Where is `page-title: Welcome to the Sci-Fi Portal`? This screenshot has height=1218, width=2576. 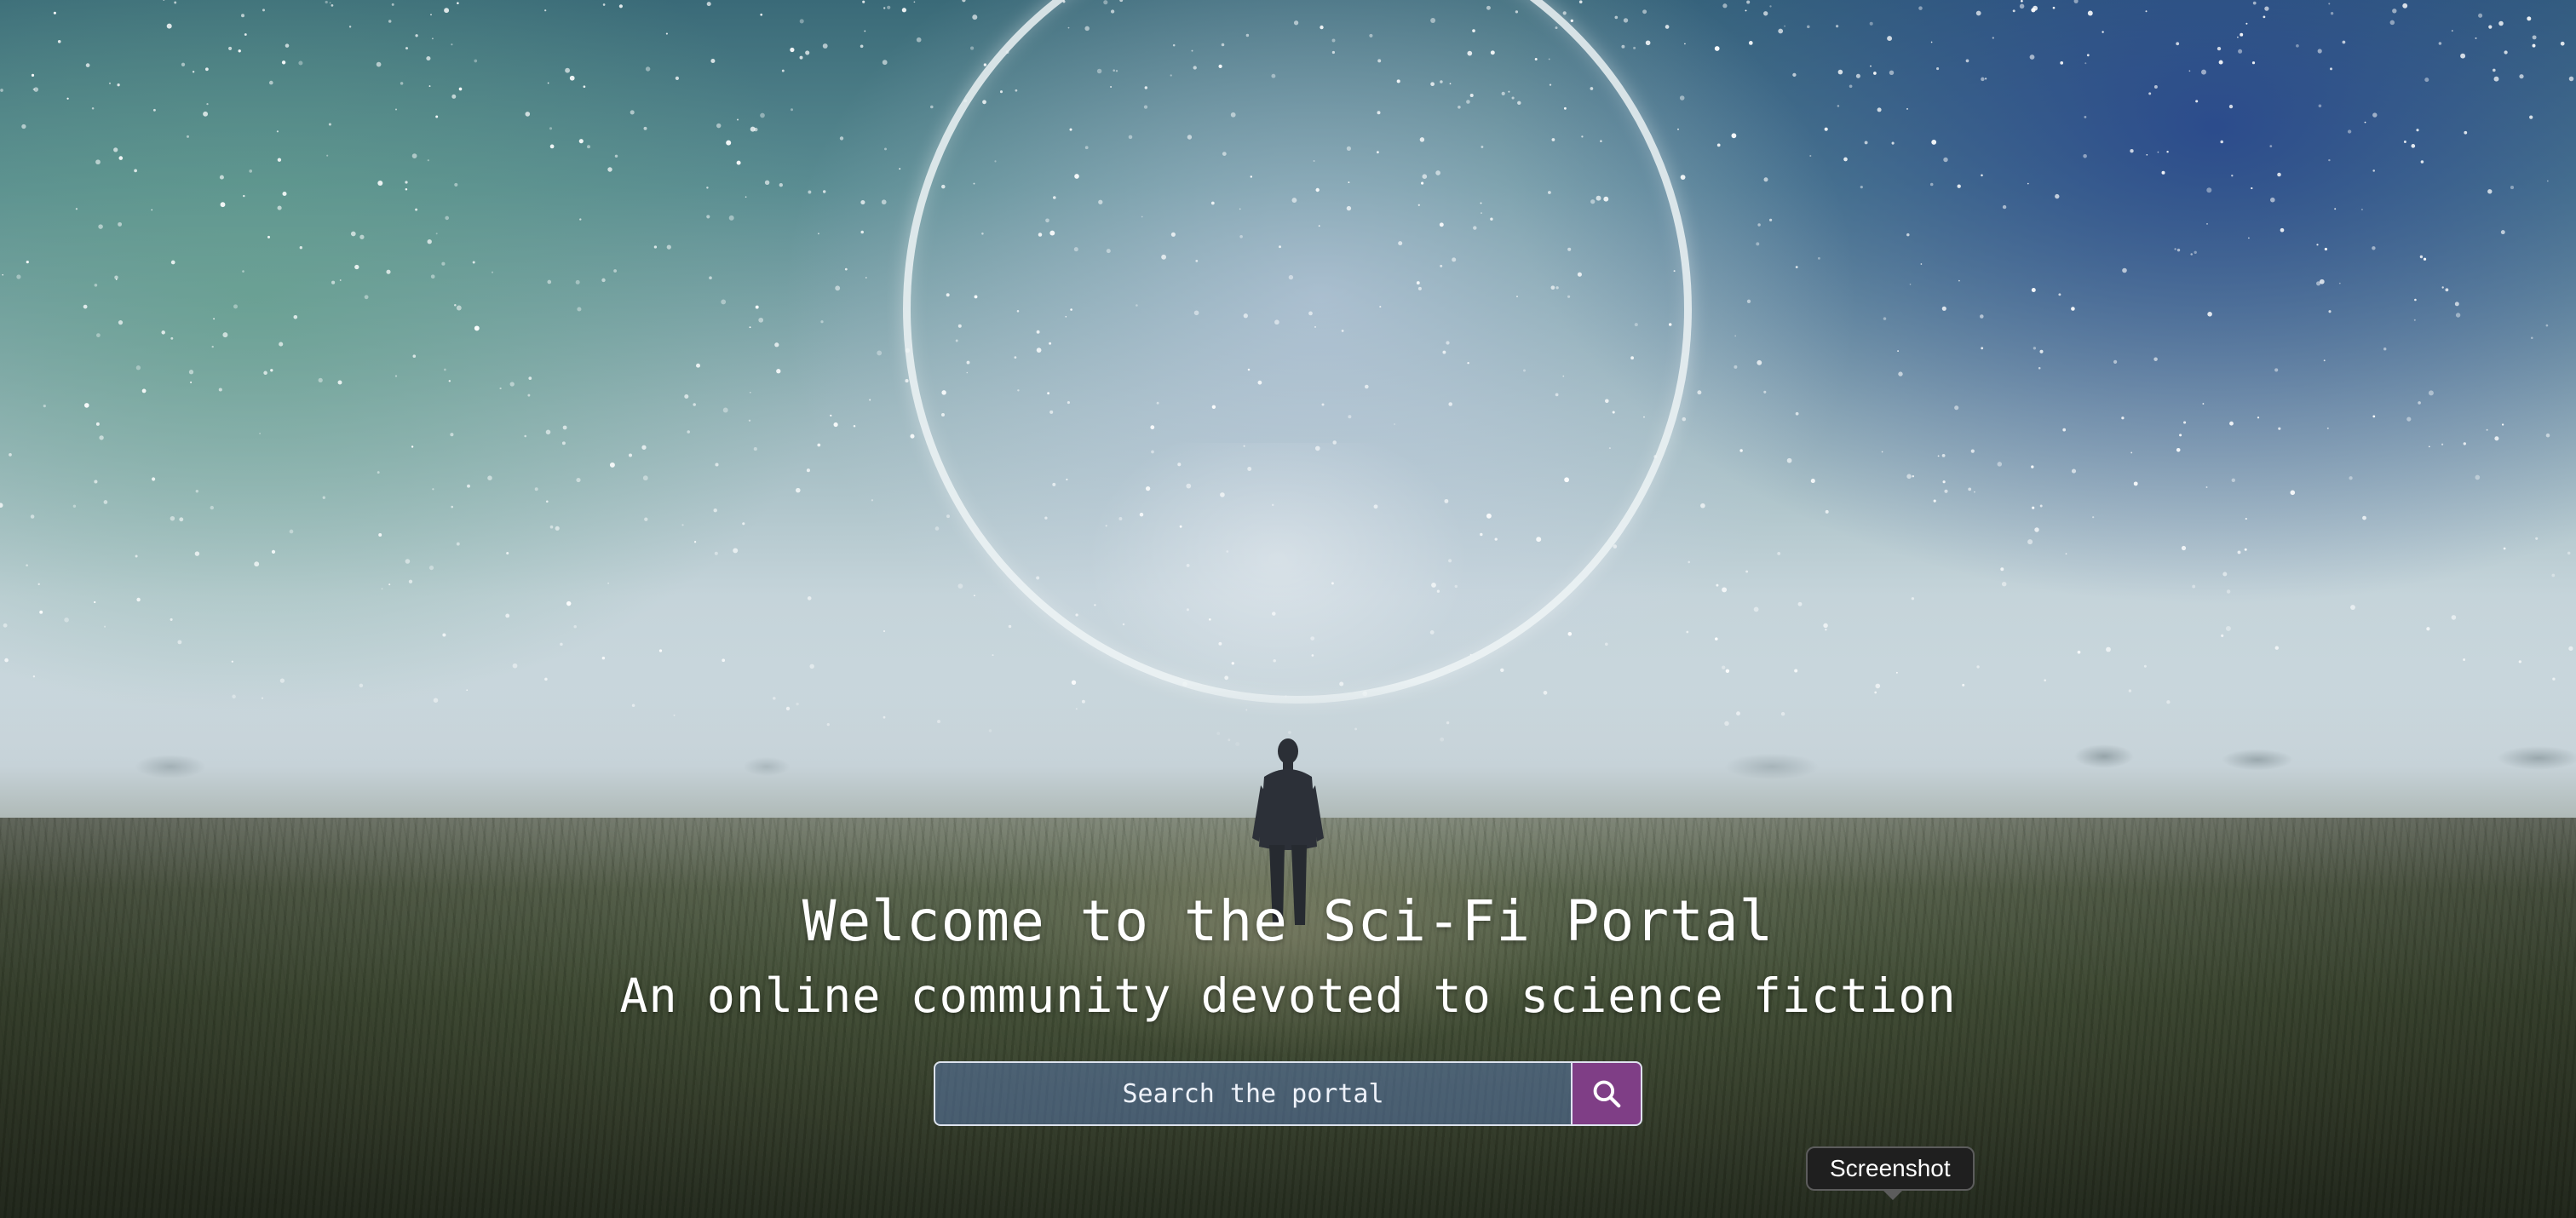 page-title: Welcome to the Sci-Fi Portal is located at coordinates (1288, 921).